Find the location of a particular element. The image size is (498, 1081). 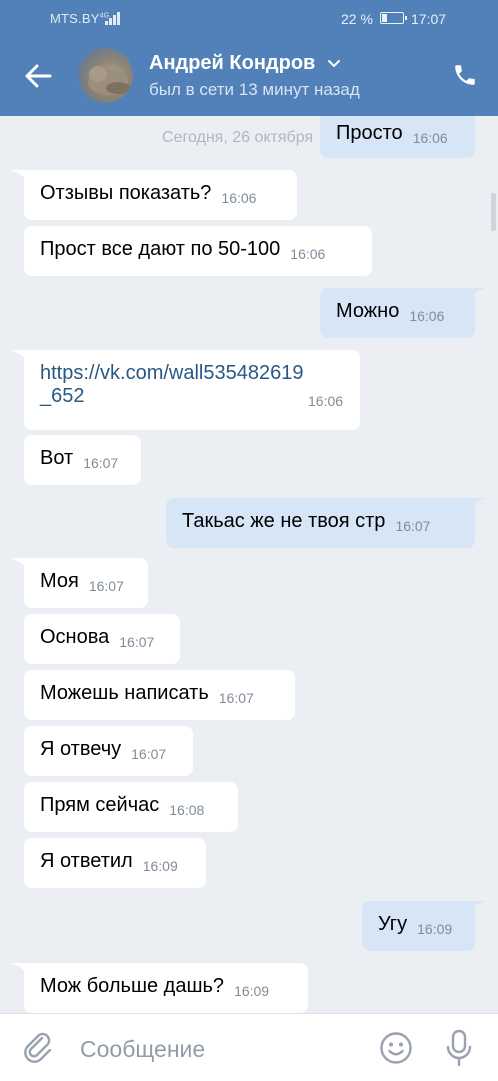

back-arrow-icon is located at coordinates (38, 76).